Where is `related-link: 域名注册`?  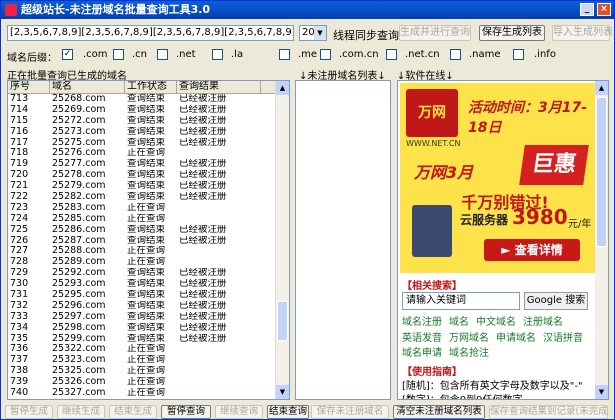
related-link: 域名注册 is located at coordinates (422, 323).